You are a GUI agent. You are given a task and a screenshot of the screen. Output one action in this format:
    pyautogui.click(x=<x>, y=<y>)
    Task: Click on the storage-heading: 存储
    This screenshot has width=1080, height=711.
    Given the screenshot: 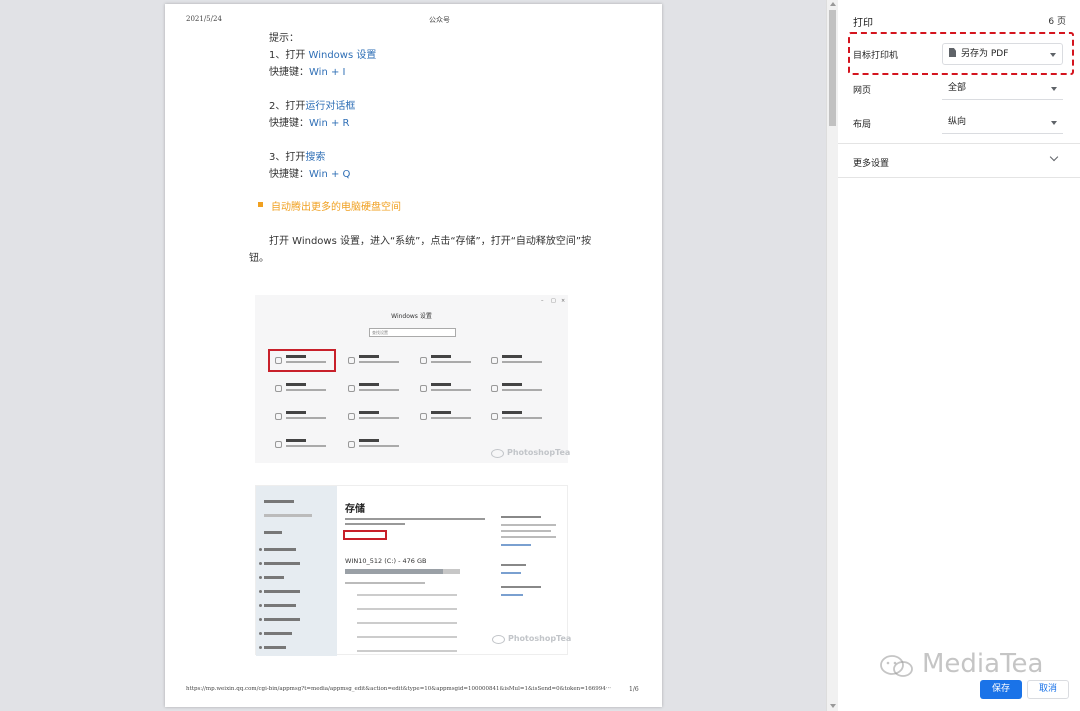 What is the action you would take?
    pyautogui.click(x=355, y=509)
    